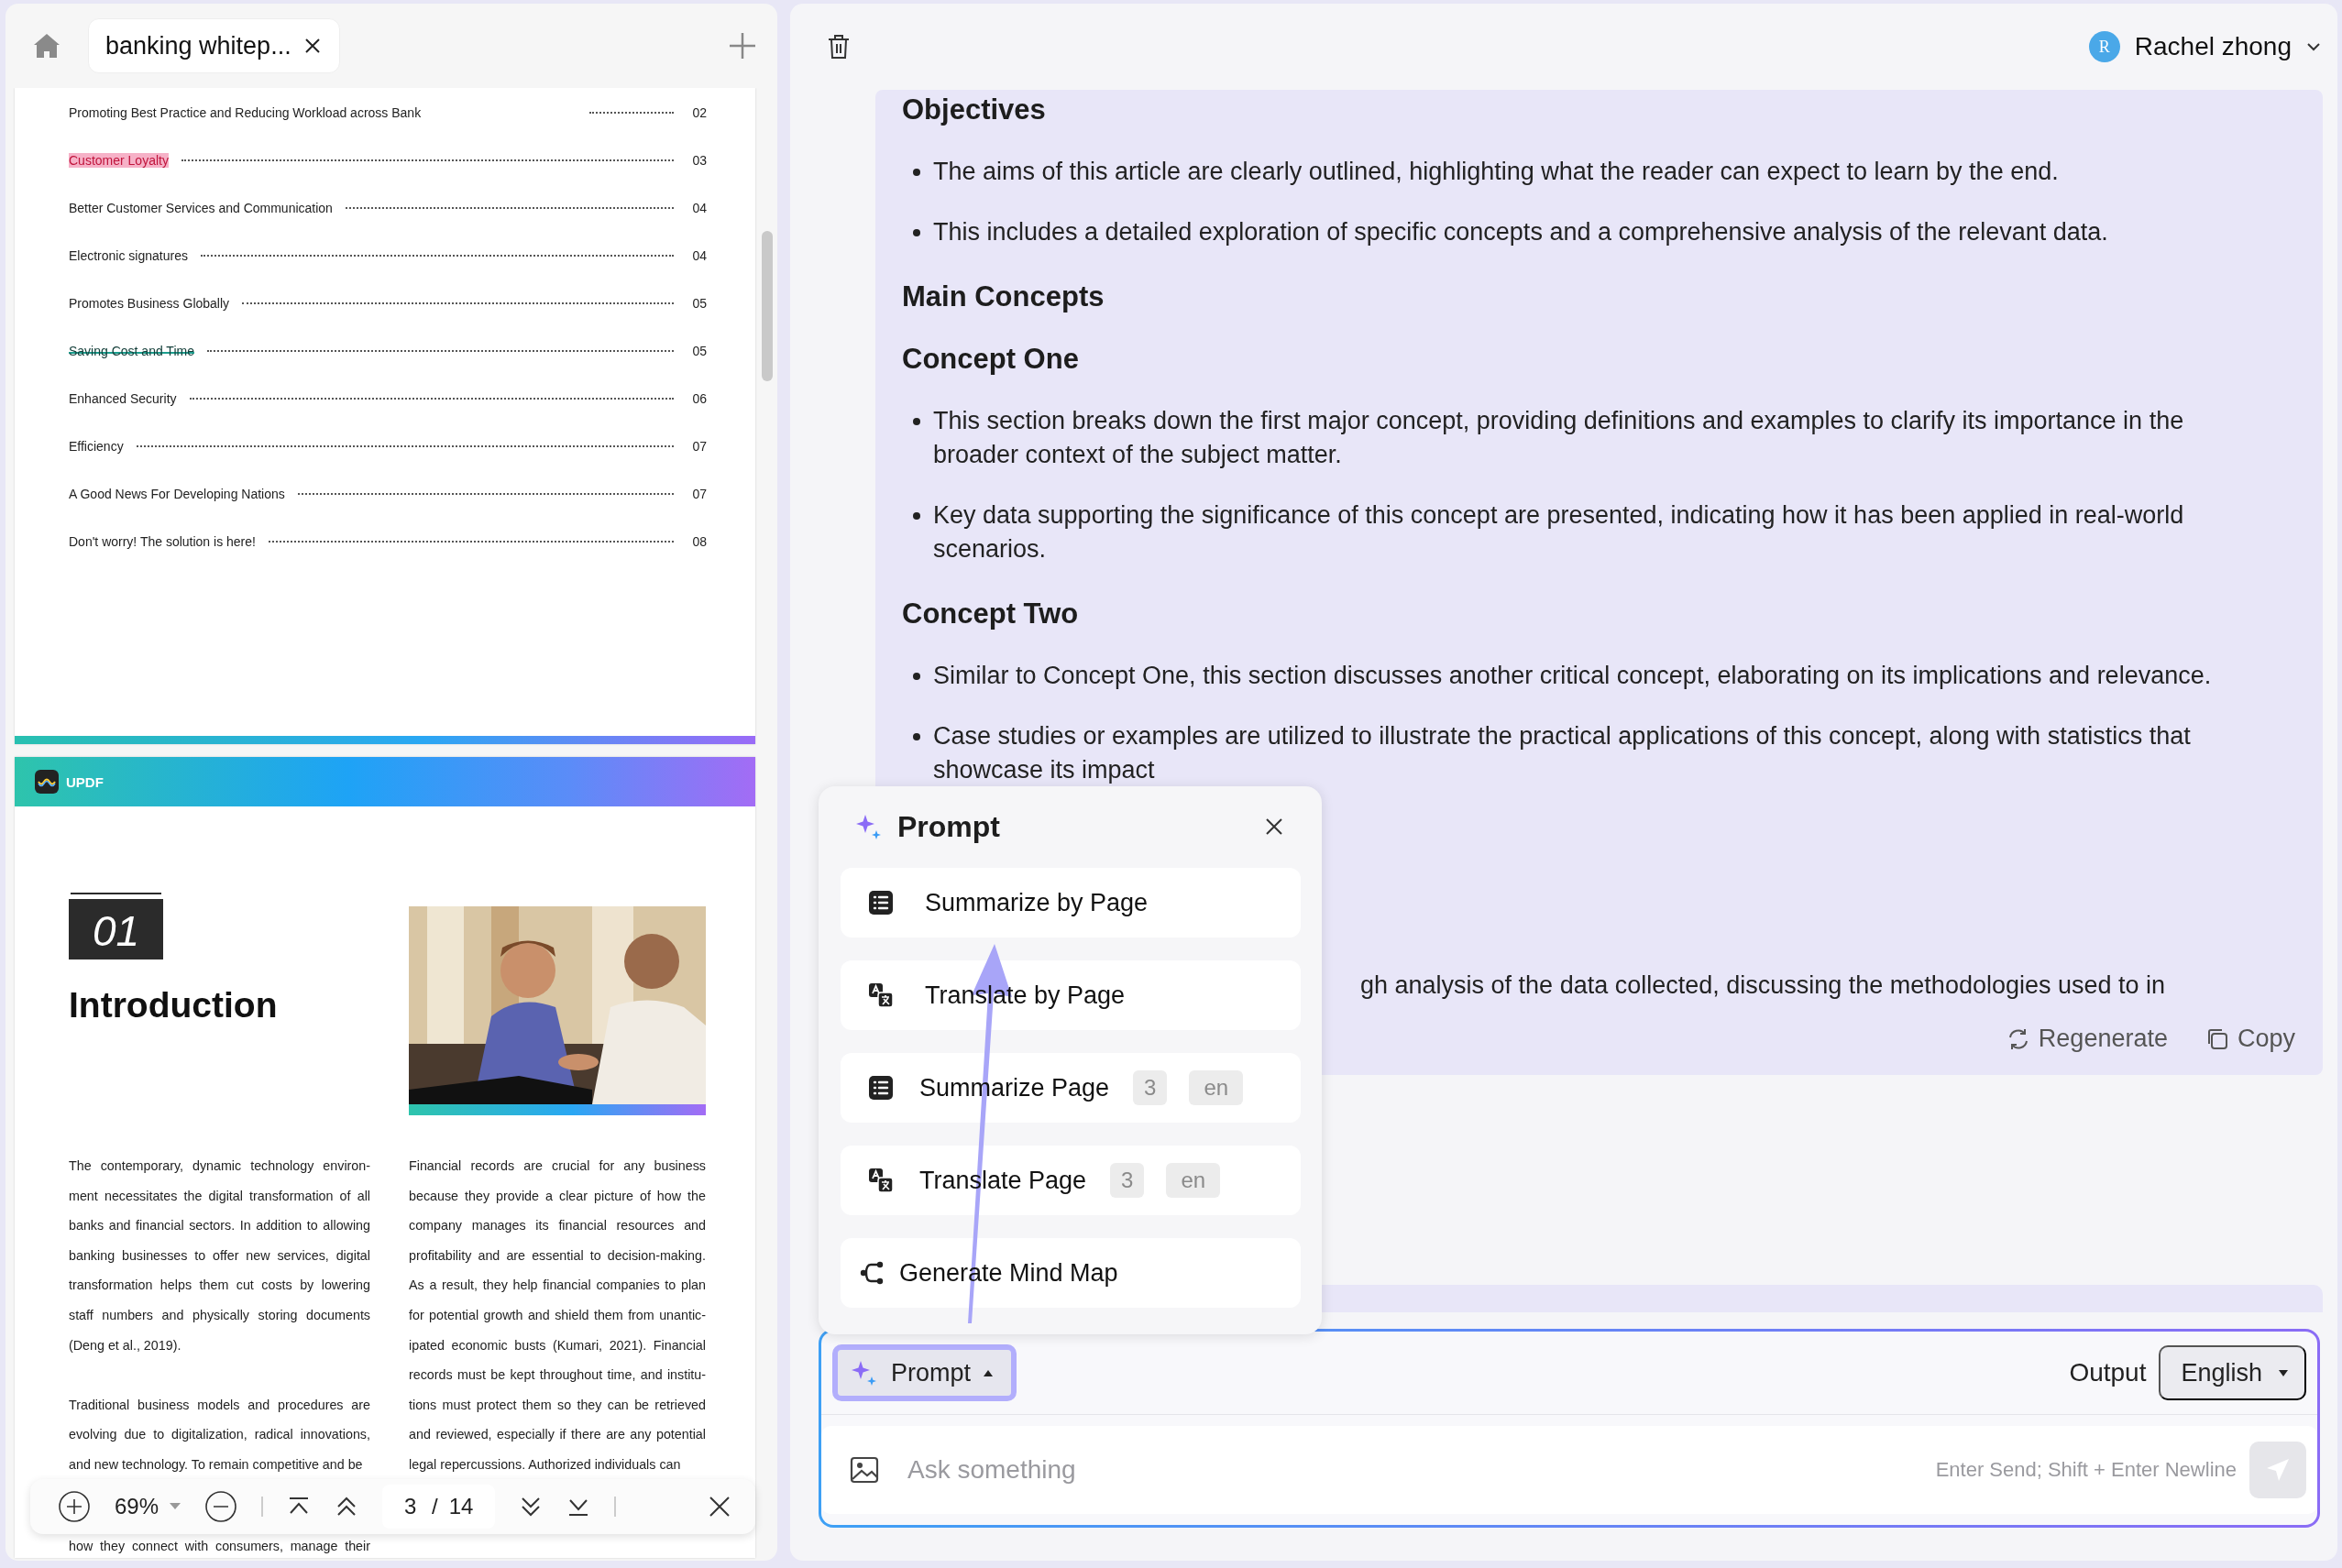 This screenshot has height=1568, width=2342. Describe the element at coordinates (219, 1255) in the screenshot. I see `body-paragraph: The contemporary, dynamic technology environ- ment necessitates the digital transformation of all banks and financial sectors. In addition to allowing banking businesses to offer new services, digital transformation helps them cut costs by lowering staff numbers and physically storing documents (Deng et al., 2019).` at that location.